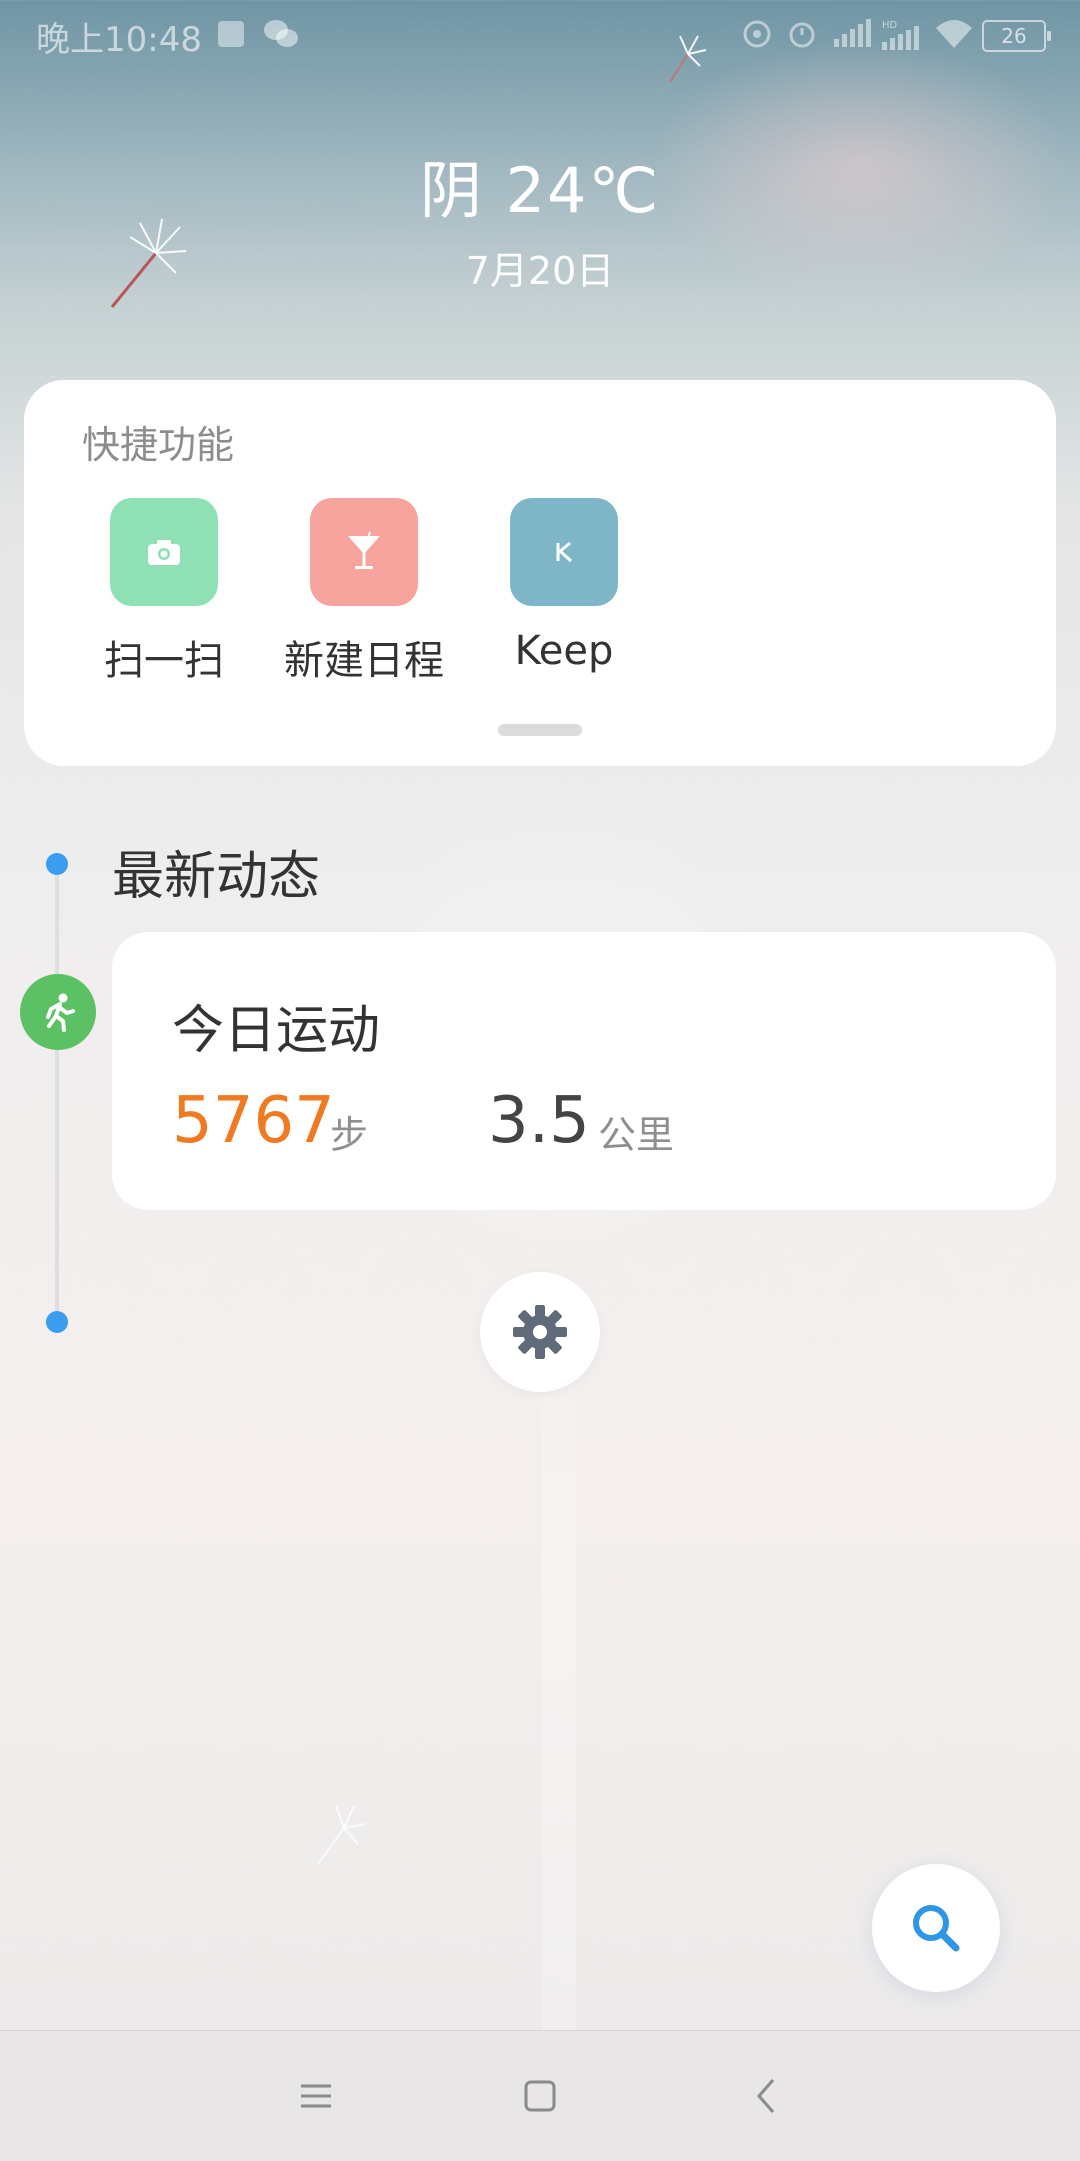  What do you see at coordinates (540, 185) in the screenshot?
I see `weather-condition-temperature: 阴 24℃` at bounding box center [540, 185].